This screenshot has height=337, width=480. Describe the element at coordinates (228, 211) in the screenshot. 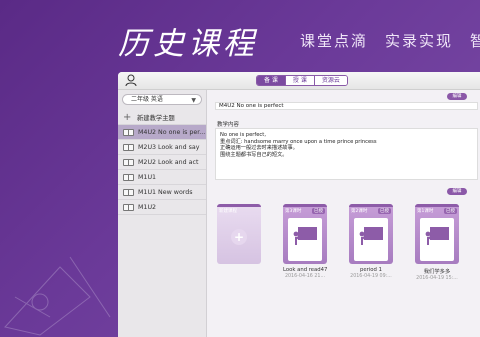

I see `card-tag: 新建课程` at that location.